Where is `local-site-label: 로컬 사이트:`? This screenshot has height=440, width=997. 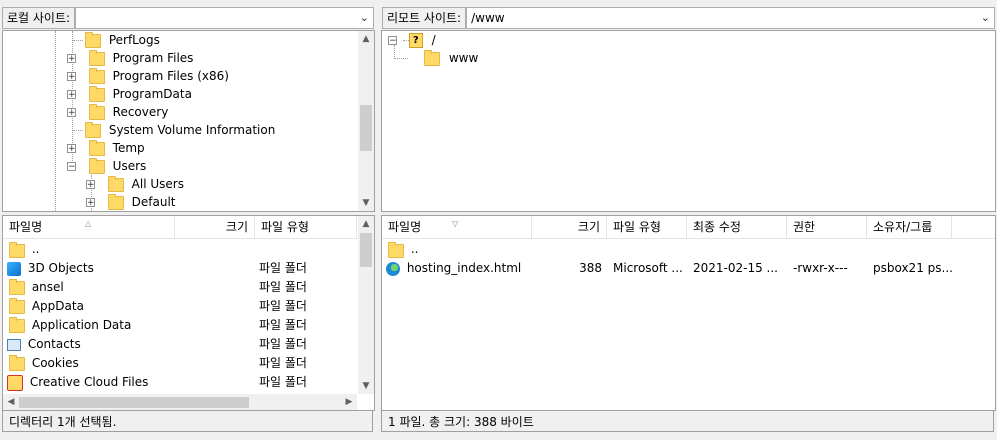 local-site-label: 로컬 사이트: is located at coordinates (39, 18).